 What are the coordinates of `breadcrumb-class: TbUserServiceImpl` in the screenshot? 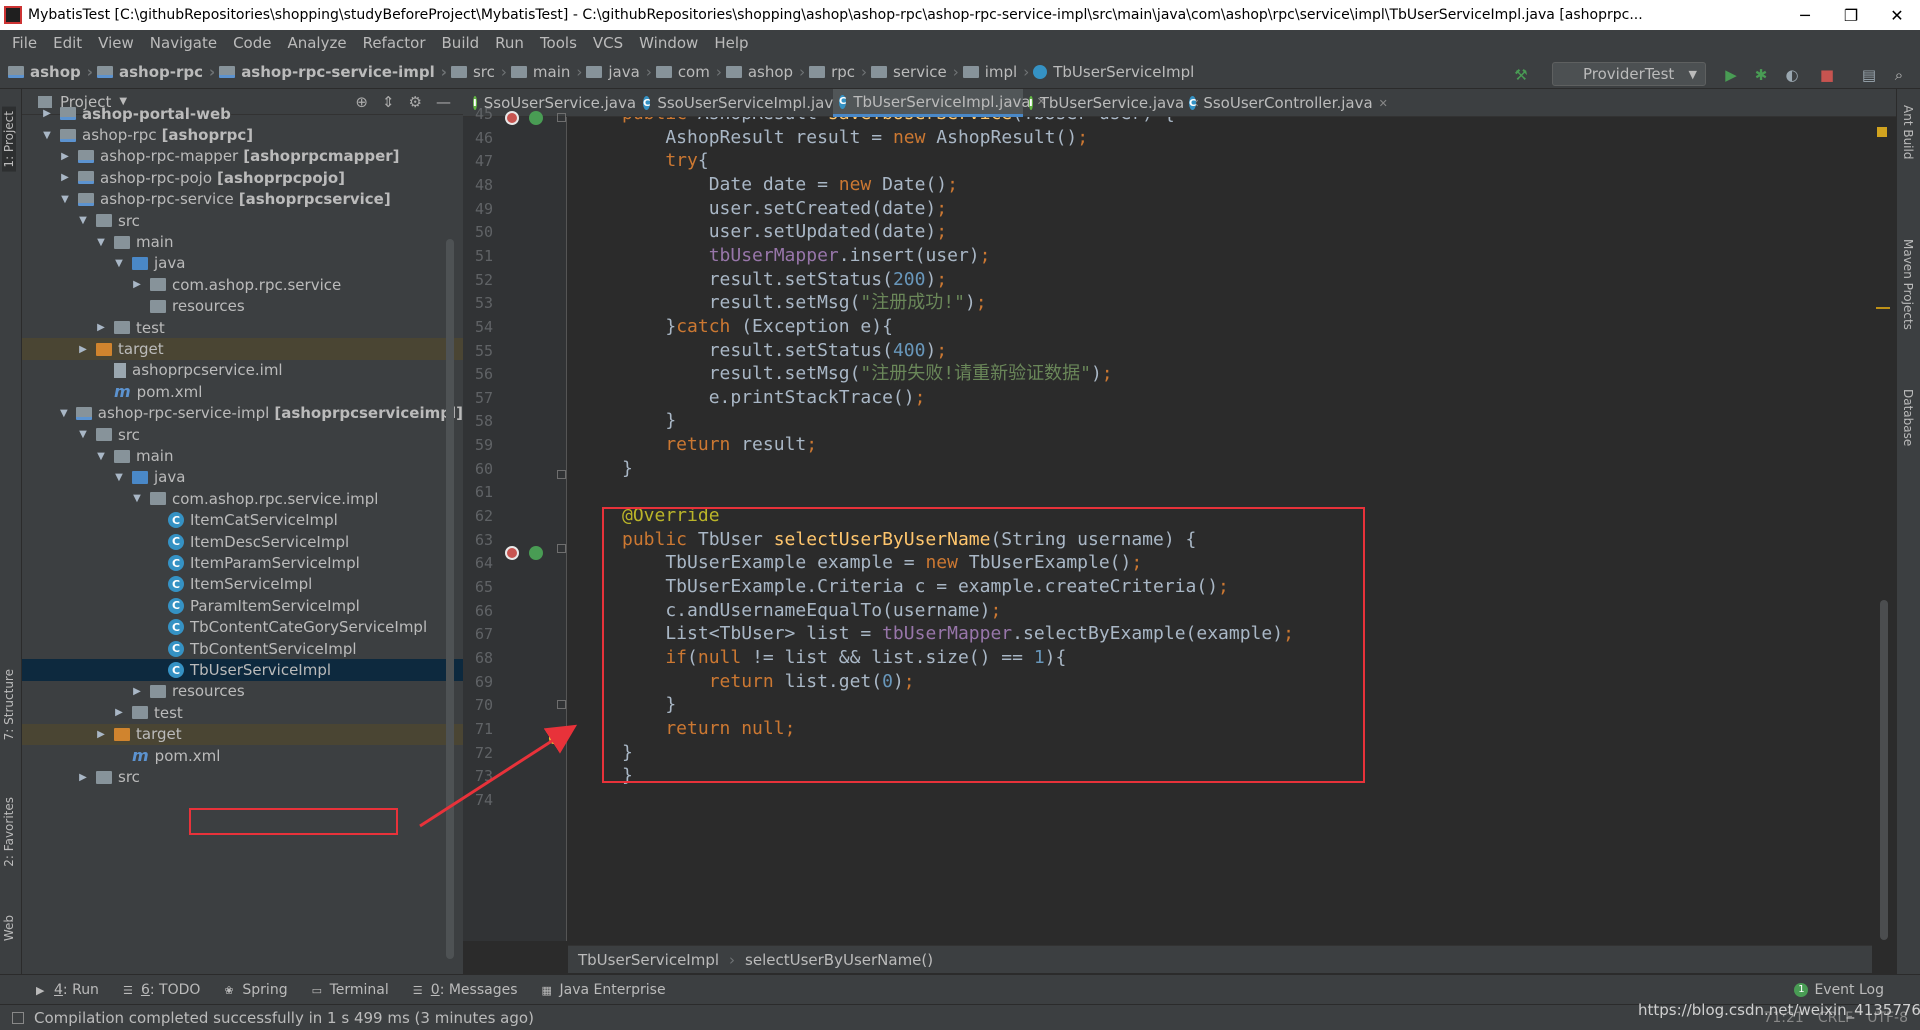 It's located at (648, 960).